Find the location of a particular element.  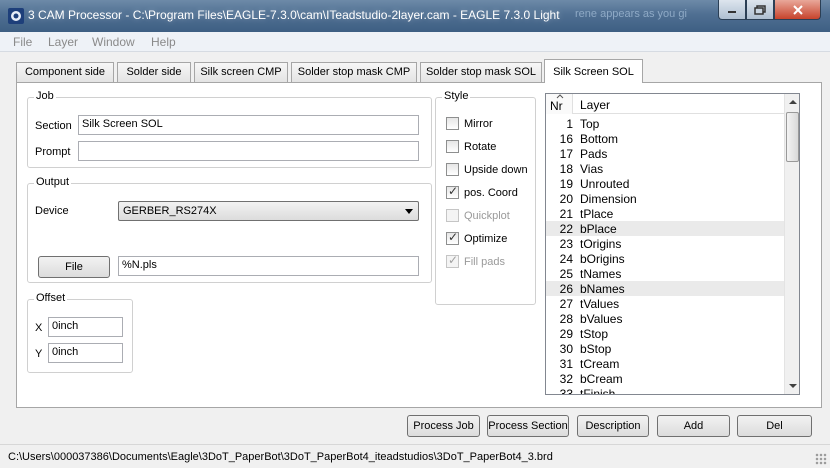

layer-name: bNames is located at coordinates (602, 289).